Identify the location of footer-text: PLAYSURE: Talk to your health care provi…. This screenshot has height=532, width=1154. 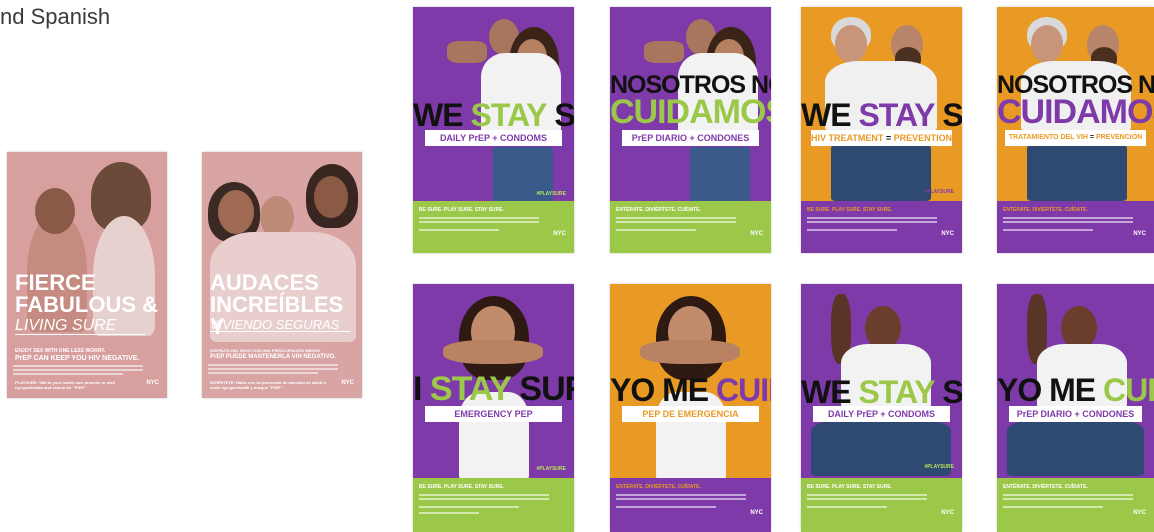
(65, 385).